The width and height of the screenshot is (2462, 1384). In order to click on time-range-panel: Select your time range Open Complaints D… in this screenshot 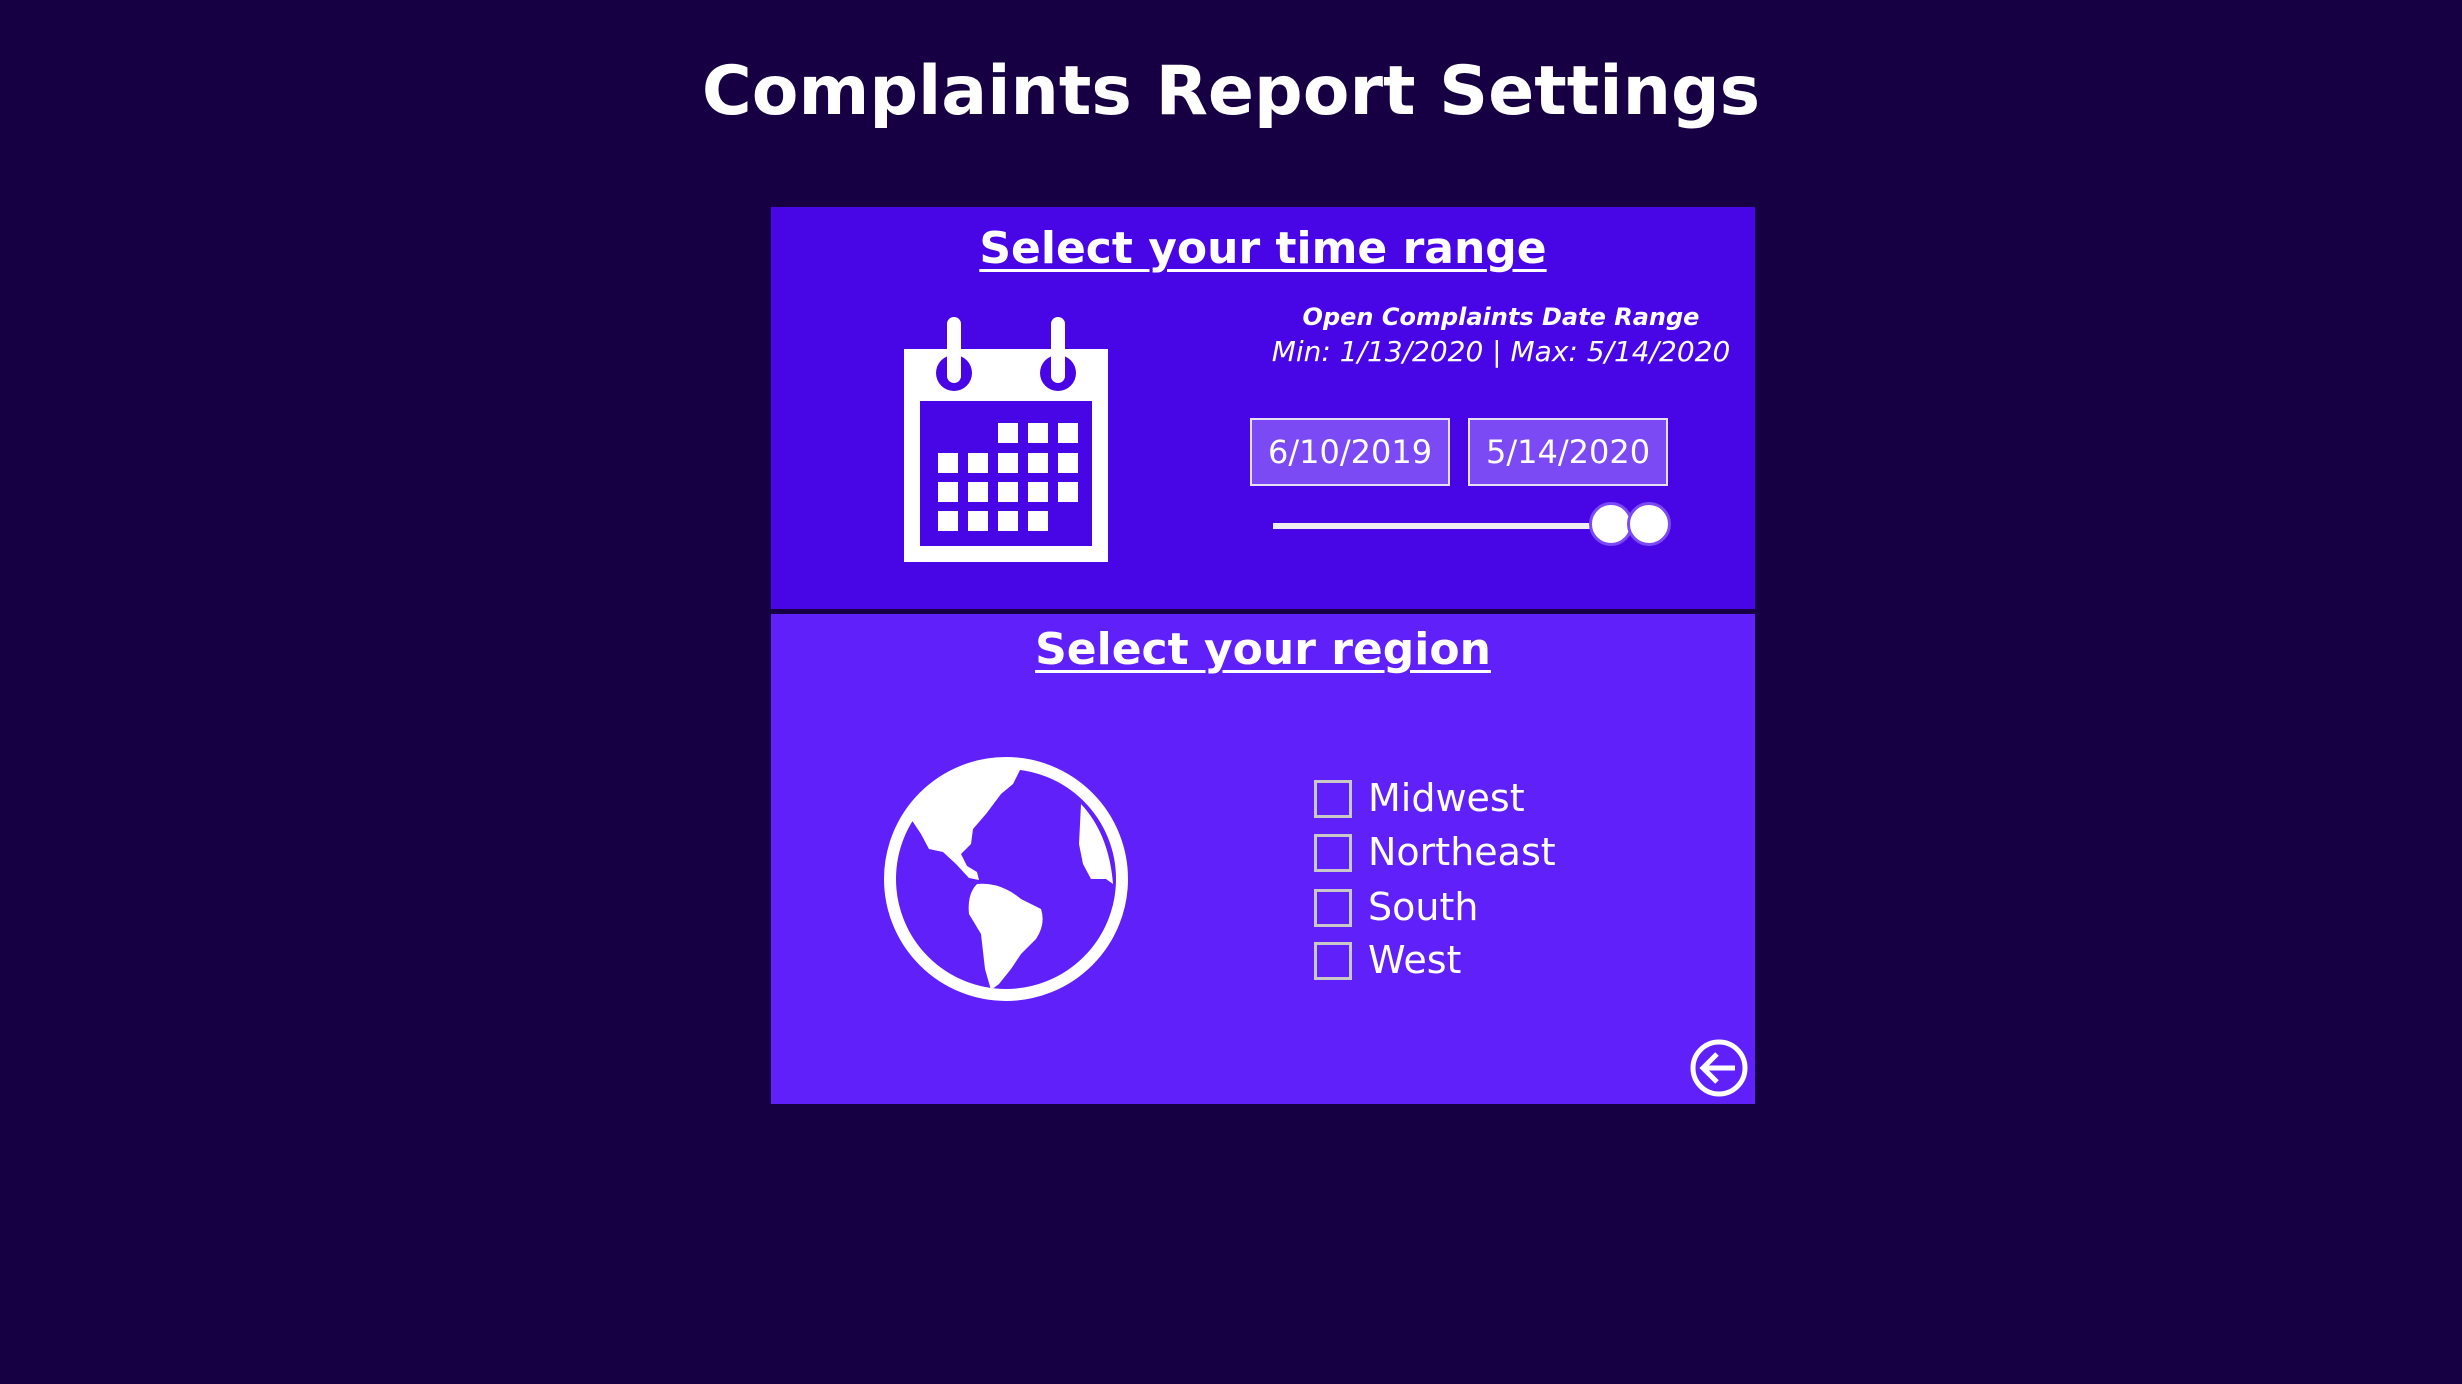, I will do `click(1263, 408)`.